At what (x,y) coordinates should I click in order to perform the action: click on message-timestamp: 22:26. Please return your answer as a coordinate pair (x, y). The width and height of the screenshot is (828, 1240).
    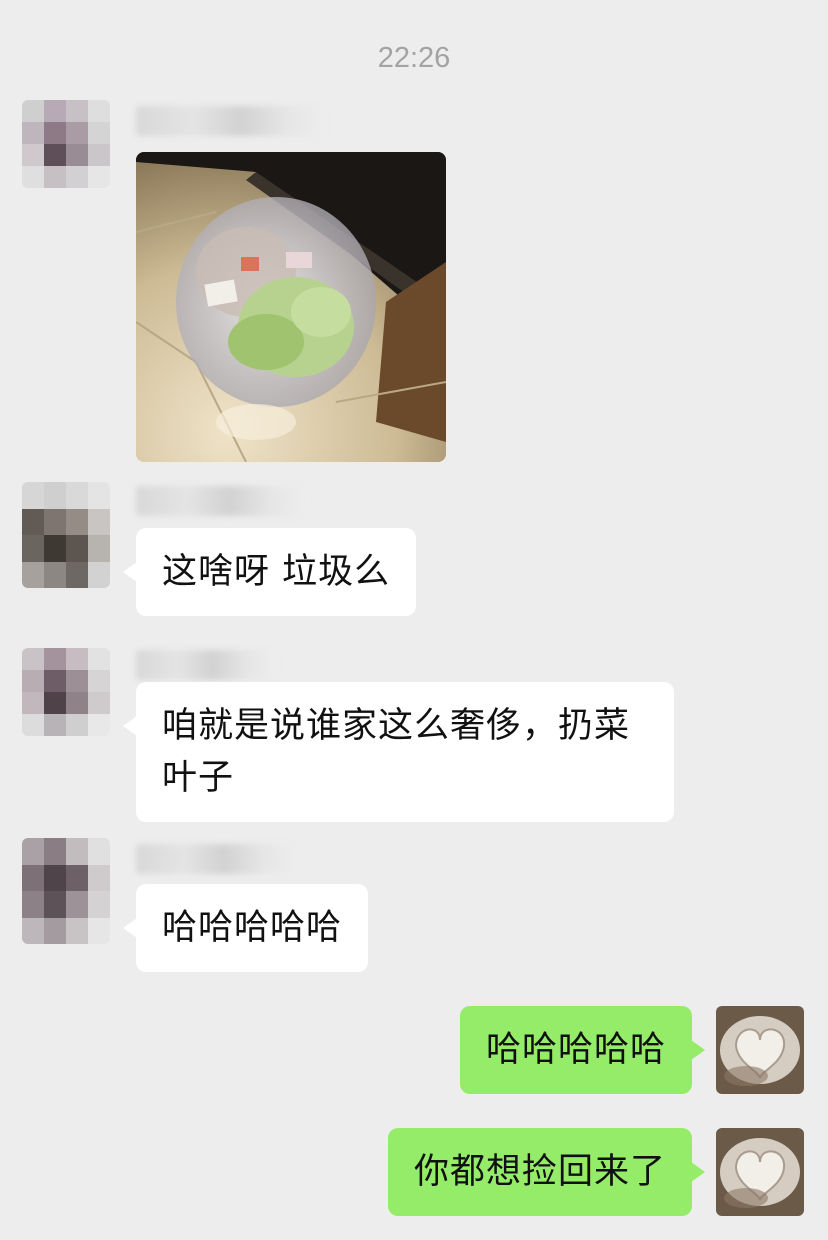
    Looking at the image, I should click on (414, 58).